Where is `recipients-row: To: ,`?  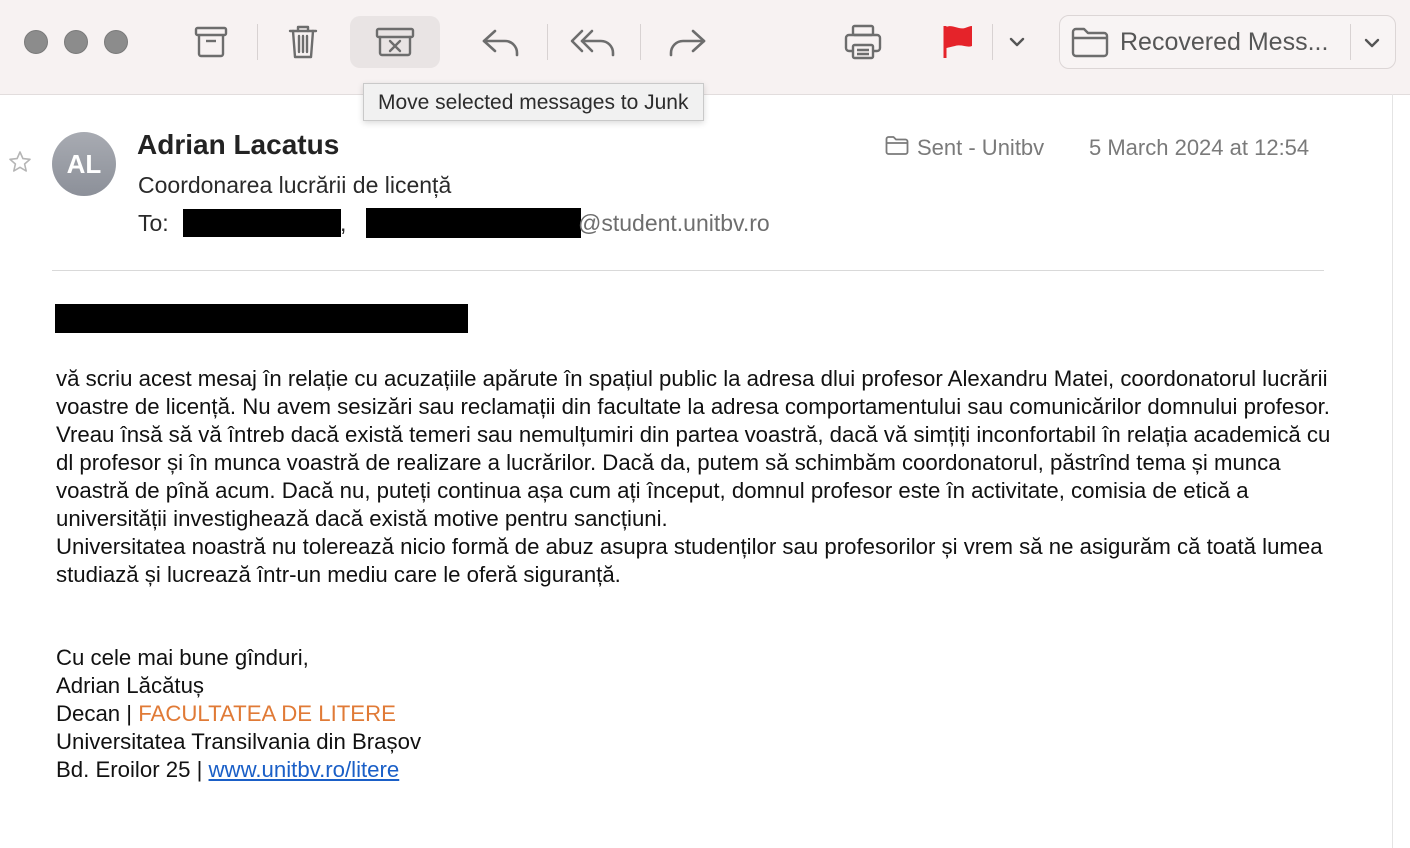
recipients-row: To: , is located at coordinates (242, 223).